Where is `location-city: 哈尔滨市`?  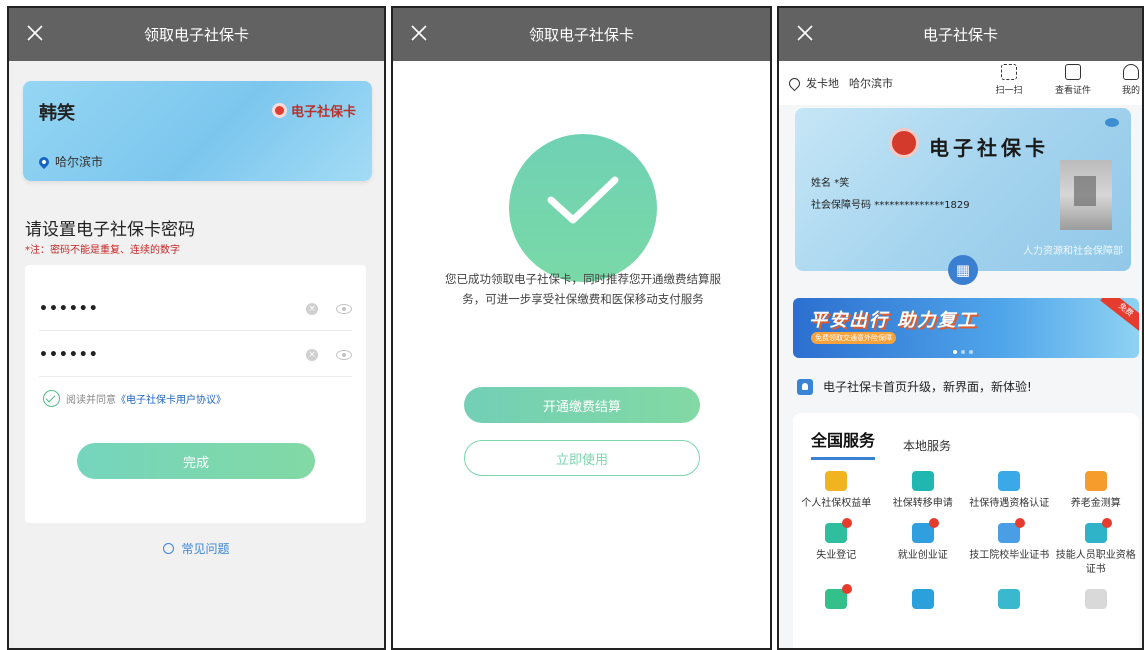 location-city: 哈尔滨市 is located at coordinates (871, 83).